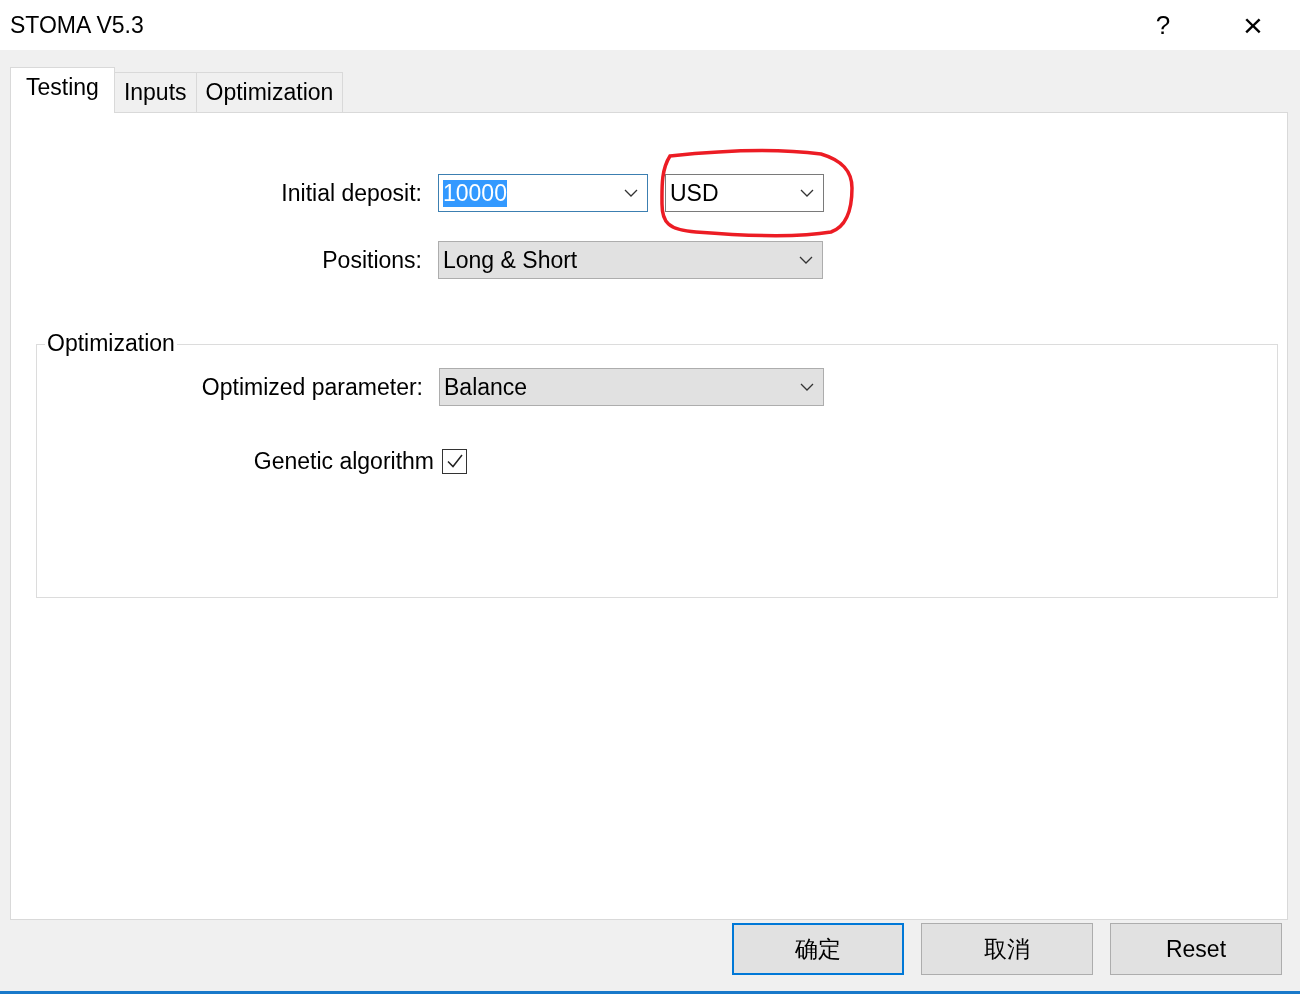 Image resolution: width=1300 pixels, height=994 pixels. I want to click on checkbox-label: Genetic algorithm, so click(343, 461).